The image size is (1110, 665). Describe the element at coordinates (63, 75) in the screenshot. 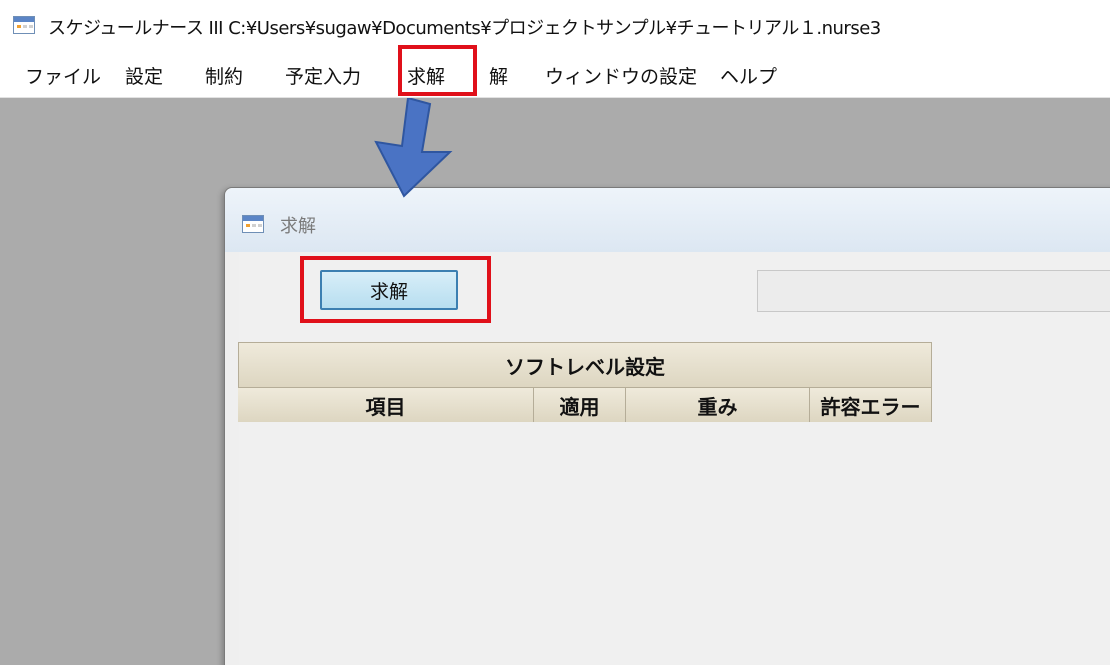

I see `menu-file: ファイル` at that location.